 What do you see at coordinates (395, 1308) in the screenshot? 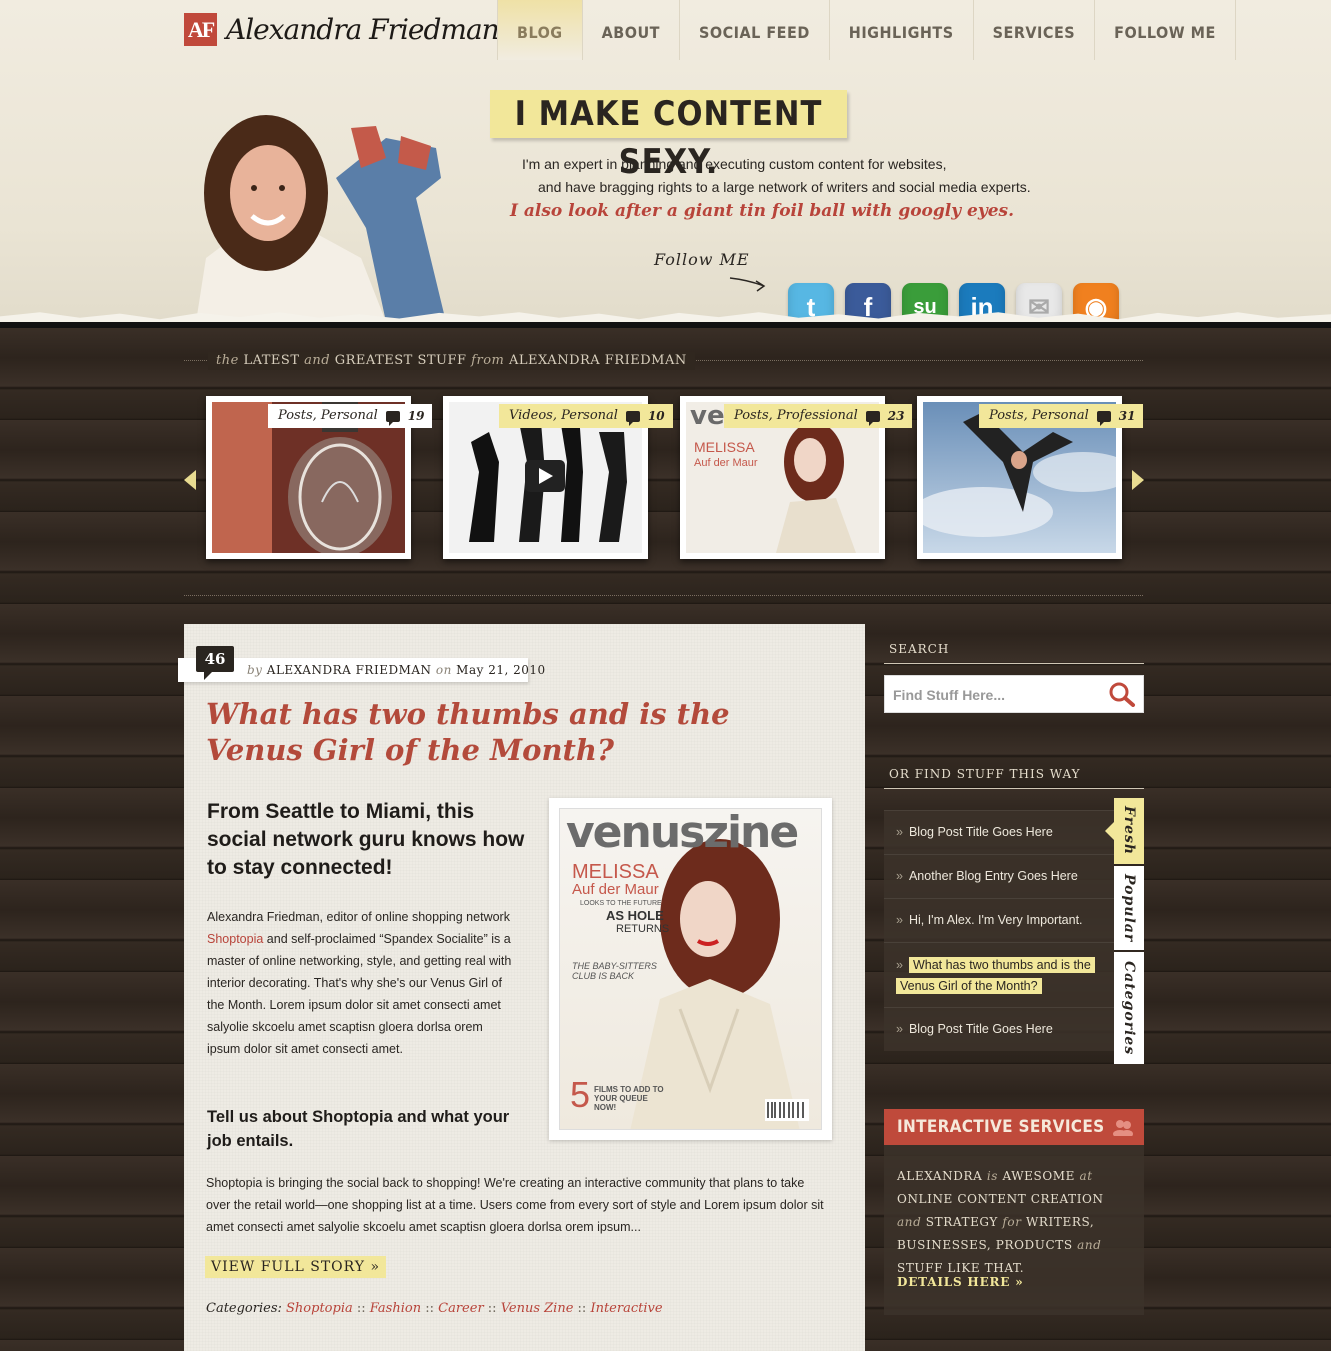
I see `category-link: Fashion` at bounding box center [395, 1308].